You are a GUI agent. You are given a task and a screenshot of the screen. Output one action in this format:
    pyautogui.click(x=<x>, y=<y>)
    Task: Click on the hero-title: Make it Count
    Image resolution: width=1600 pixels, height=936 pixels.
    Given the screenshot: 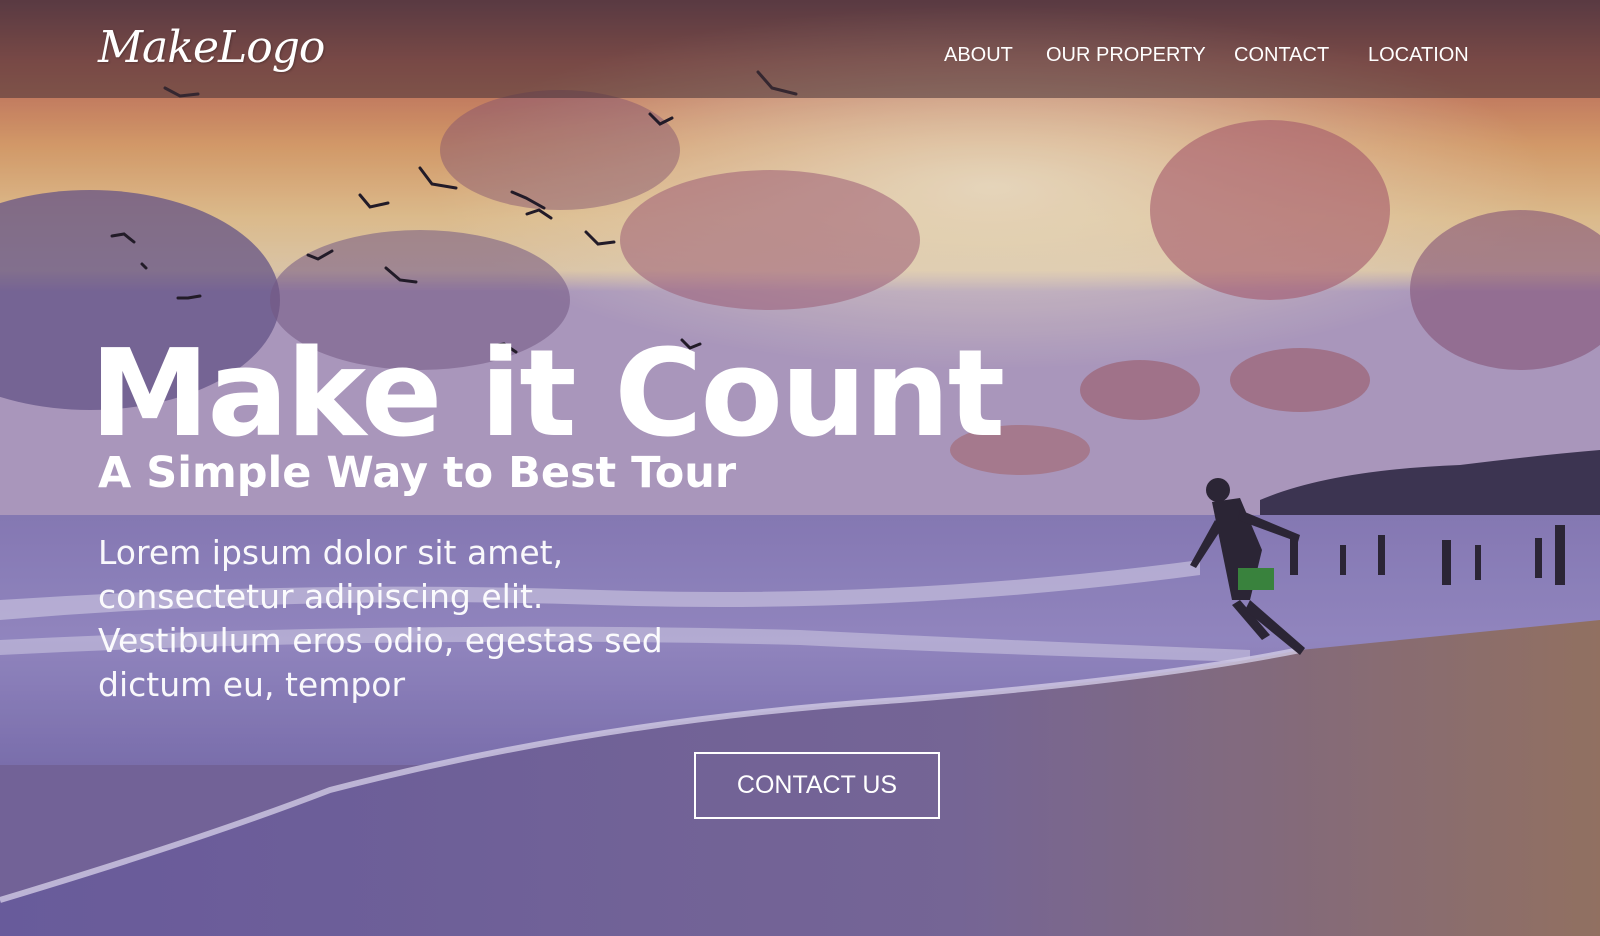 What is the action you would take?
    pyautogui.click(x=547, y=394)
    